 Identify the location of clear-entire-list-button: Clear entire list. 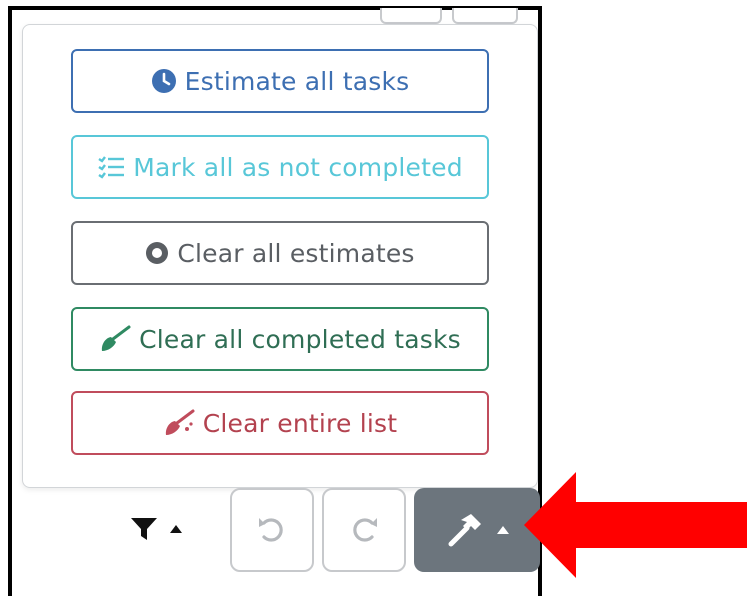
(280, 423).